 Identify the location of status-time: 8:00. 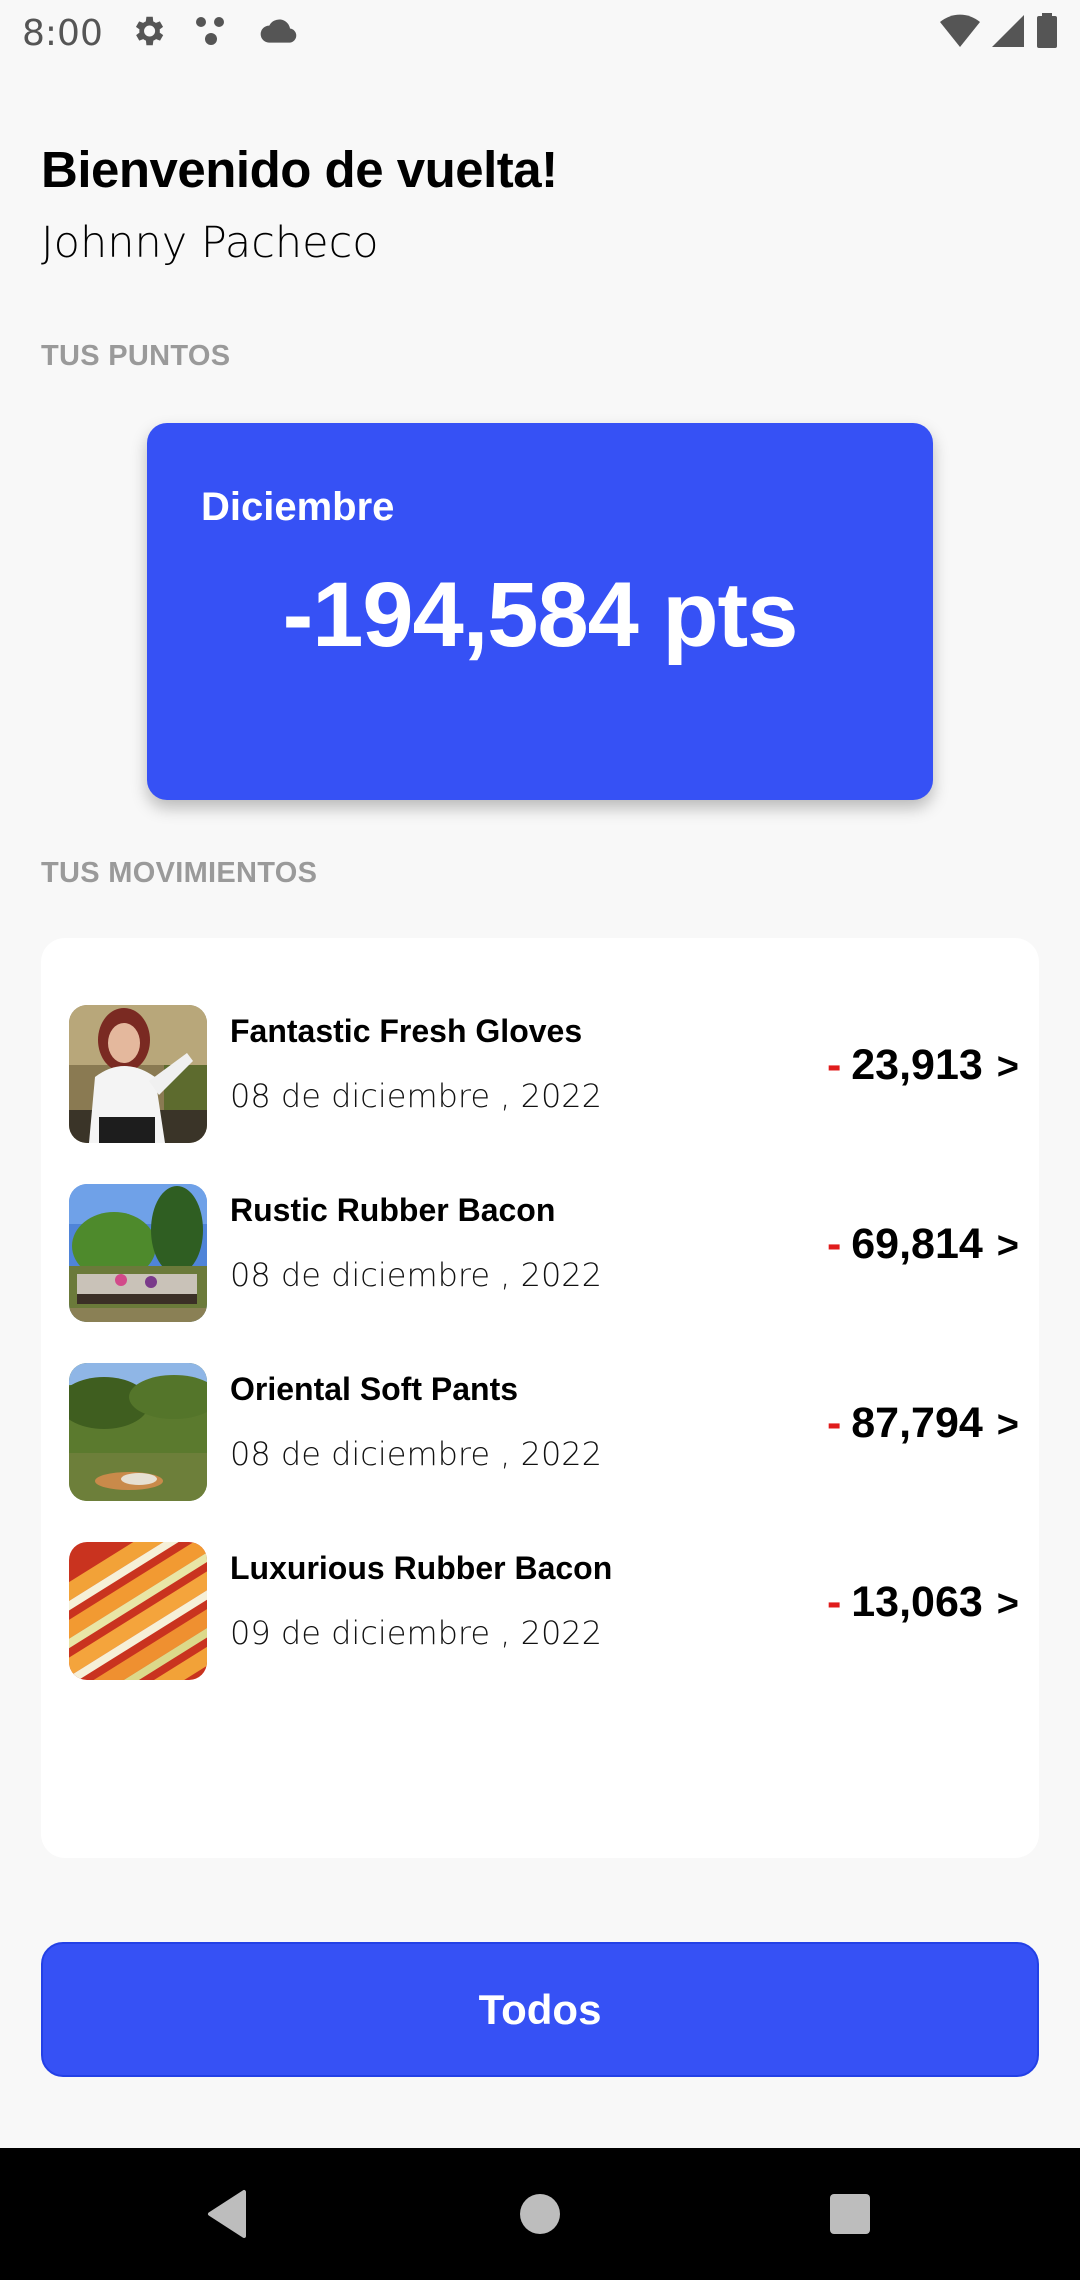
(62, 33).